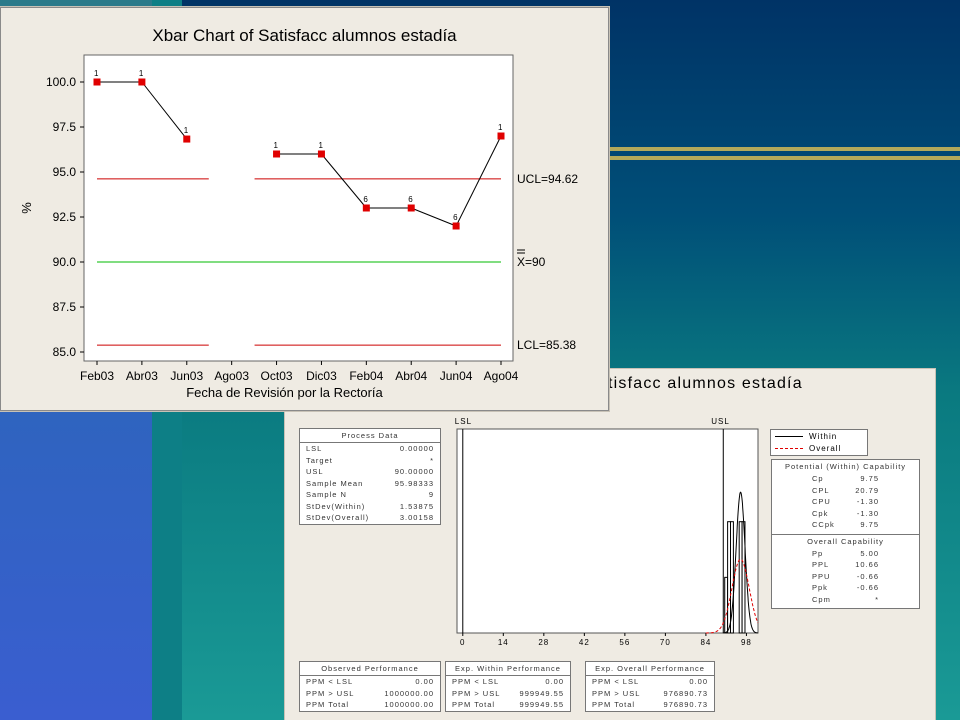 This screenshot has width=960, height=720. I want to click on x-tick-label: Feb04, so click(366, 376).